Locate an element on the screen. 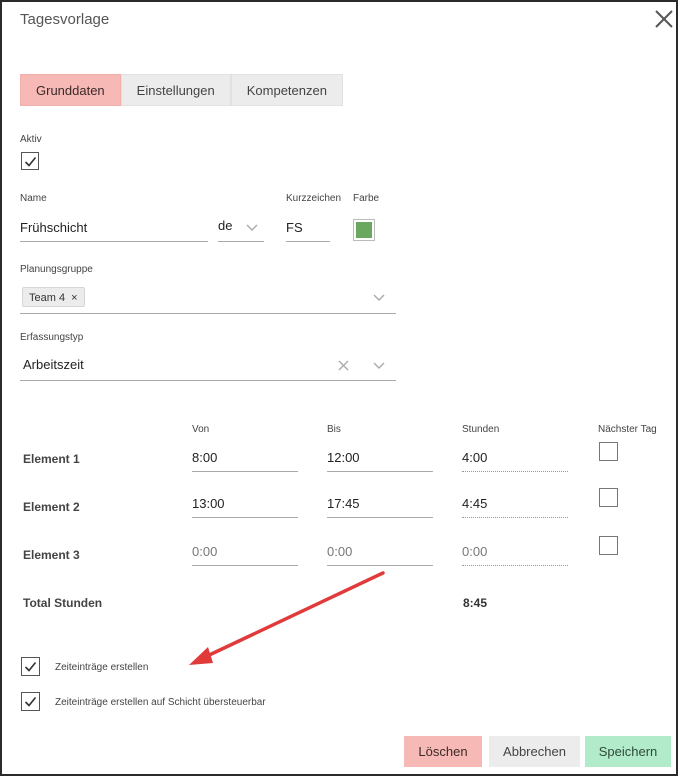  annotation-arrow-icon is located at coordinates (287, 618).